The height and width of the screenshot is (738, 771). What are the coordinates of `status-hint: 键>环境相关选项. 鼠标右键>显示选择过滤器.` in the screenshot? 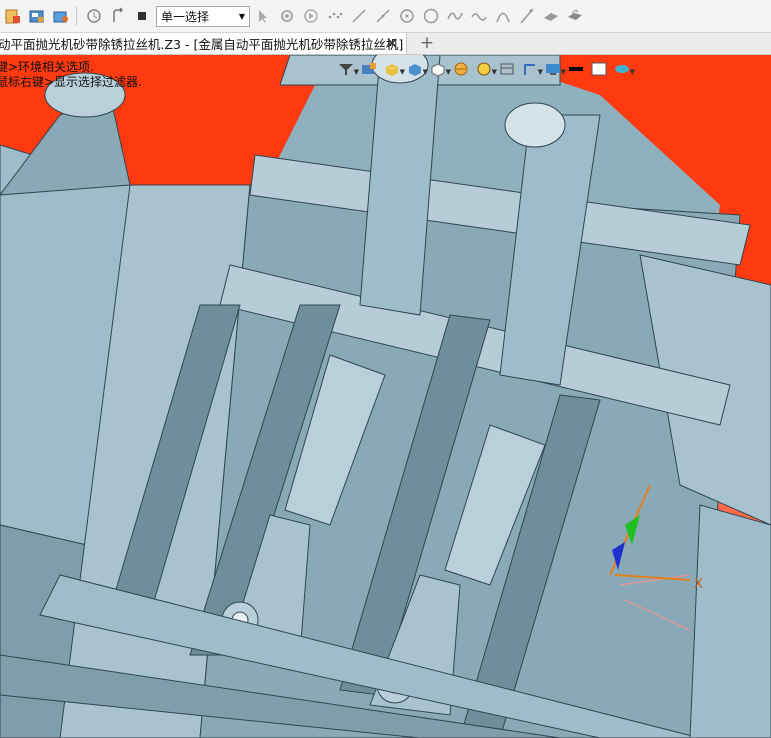 It's located at (71, 75).